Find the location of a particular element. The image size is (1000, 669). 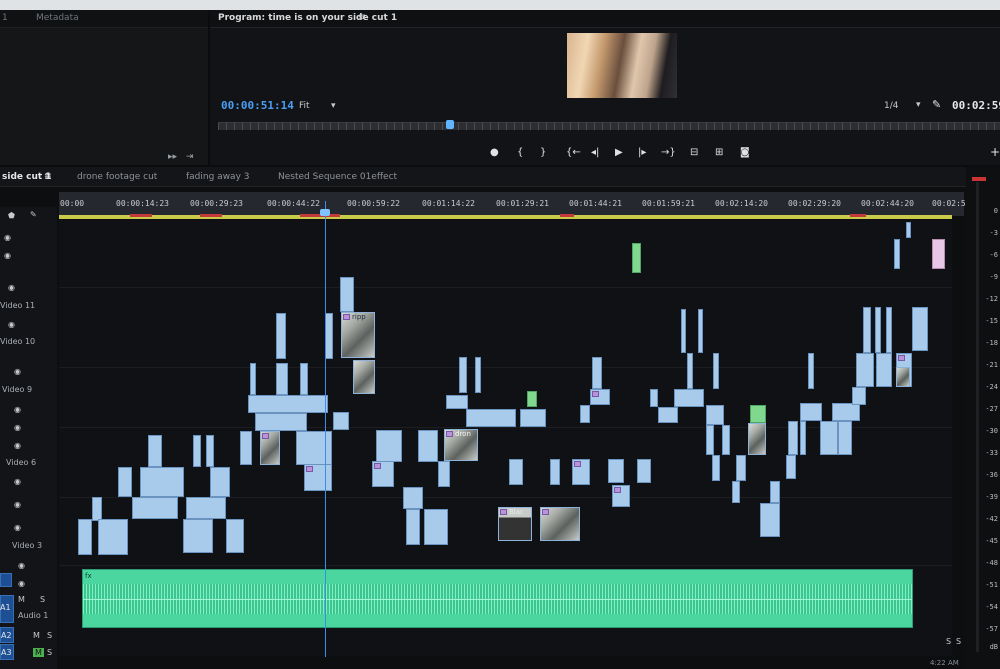

current-timecode: 00:00:51:14 is located at coordinates (257, 105).